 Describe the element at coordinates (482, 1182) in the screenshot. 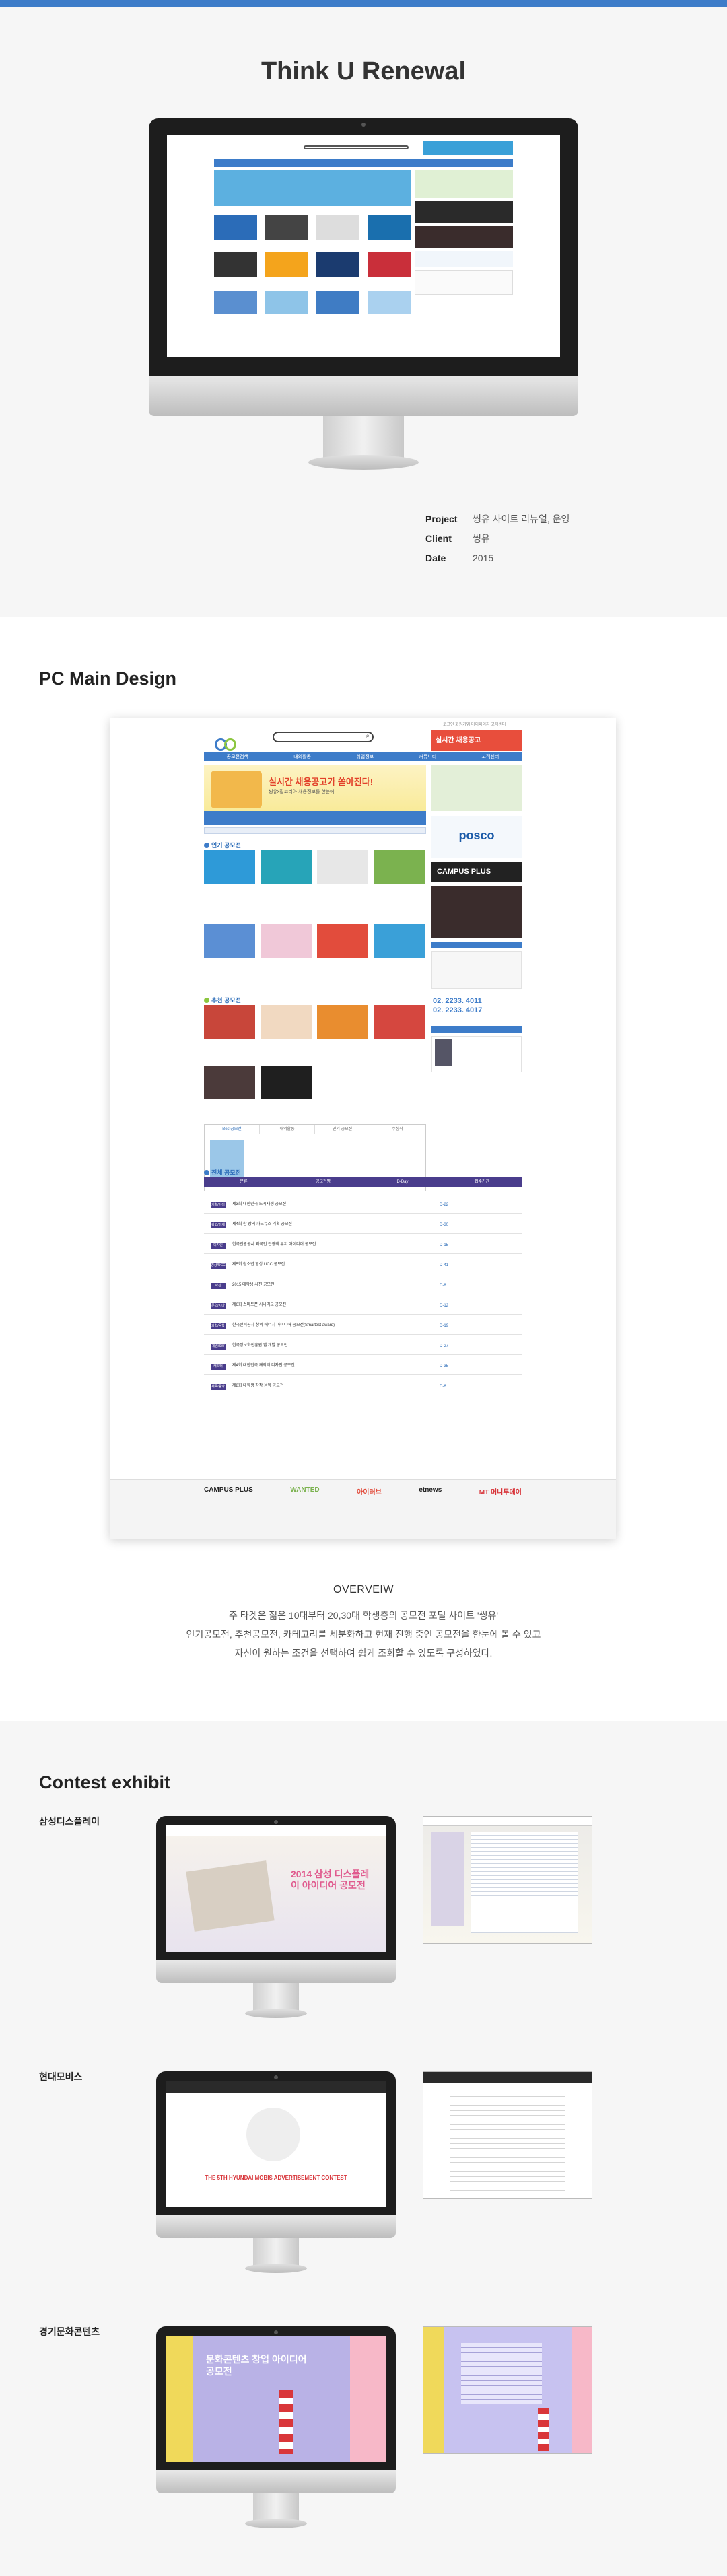

I see `col-period: 접수기간` at that location.